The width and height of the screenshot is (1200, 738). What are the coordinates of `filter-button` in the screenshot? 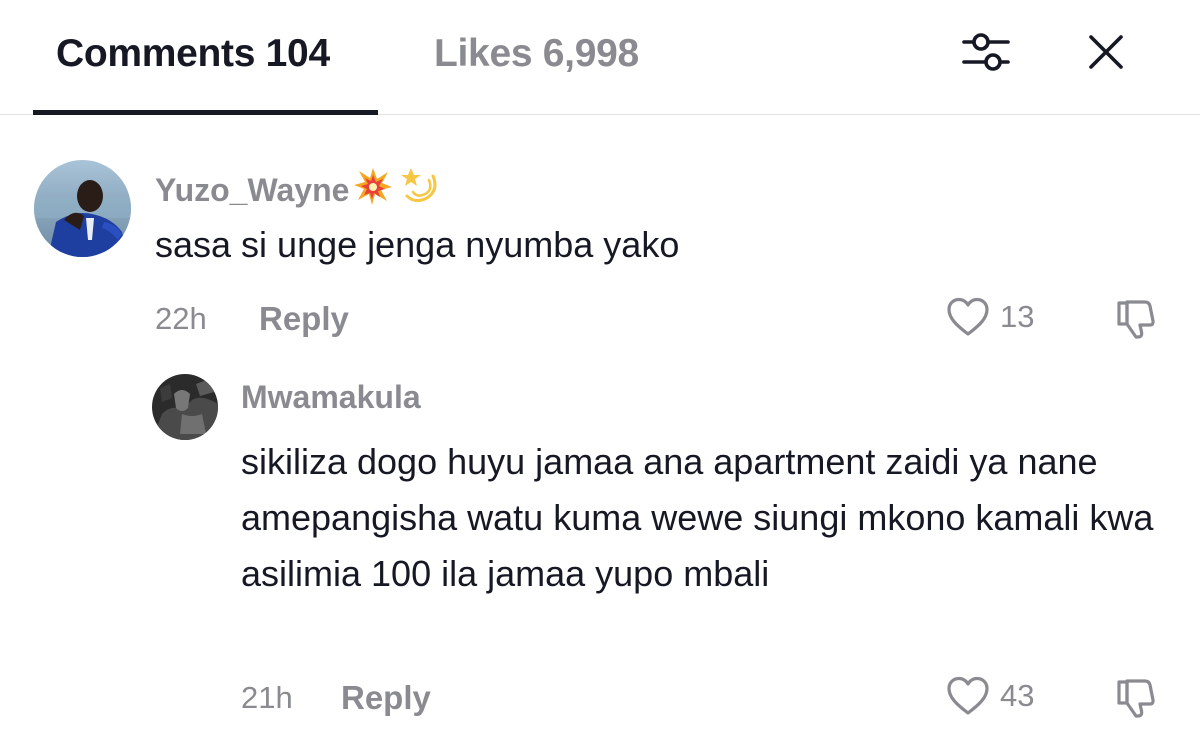 It's located at (986, 52).